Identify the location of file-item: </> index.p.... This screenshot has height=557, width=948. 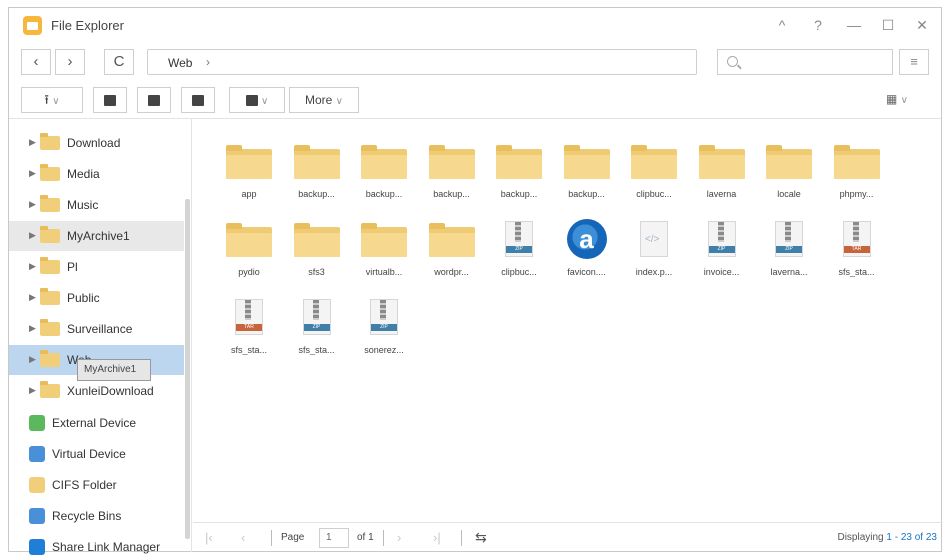
(654, 255).